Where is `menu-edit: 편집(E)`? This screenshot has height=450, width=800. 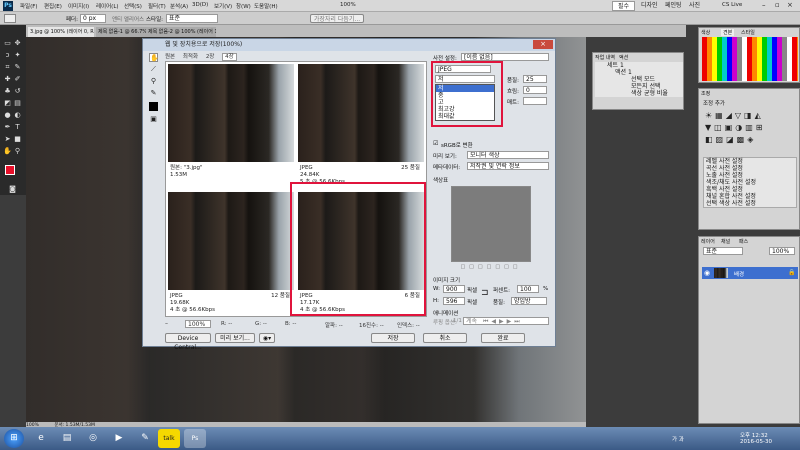 menu-edit: 편집(E) is located at coordinates (53, 6).